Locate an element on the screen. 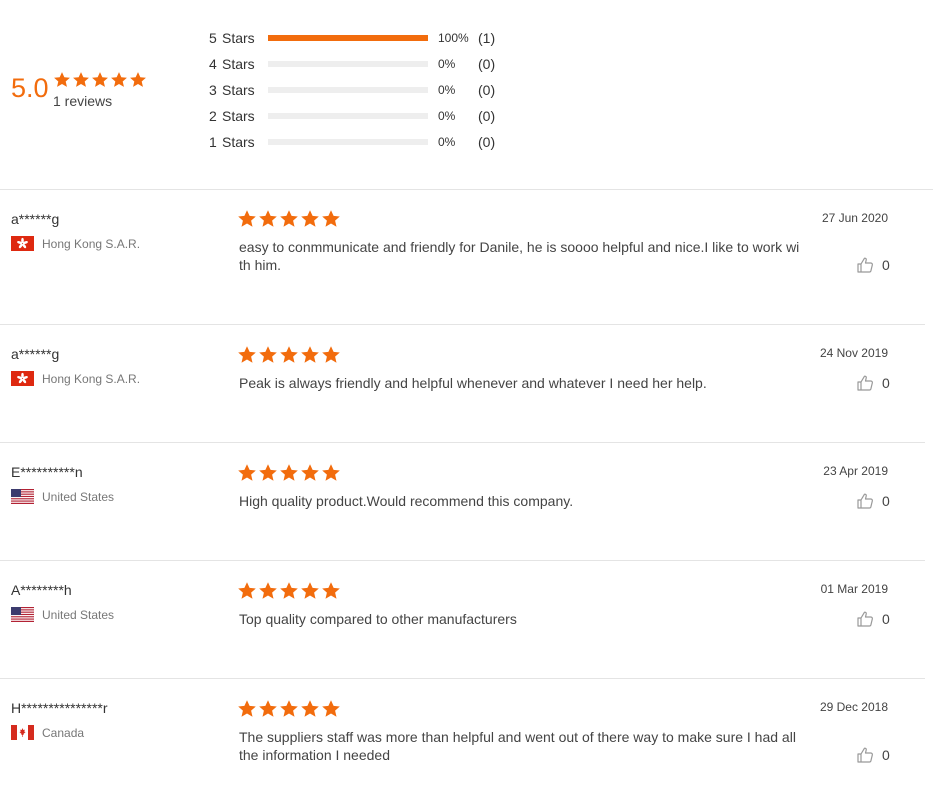 The image size is (933, 810). review-date: 27 Jun 2020 is located at coordinates (854, 218).